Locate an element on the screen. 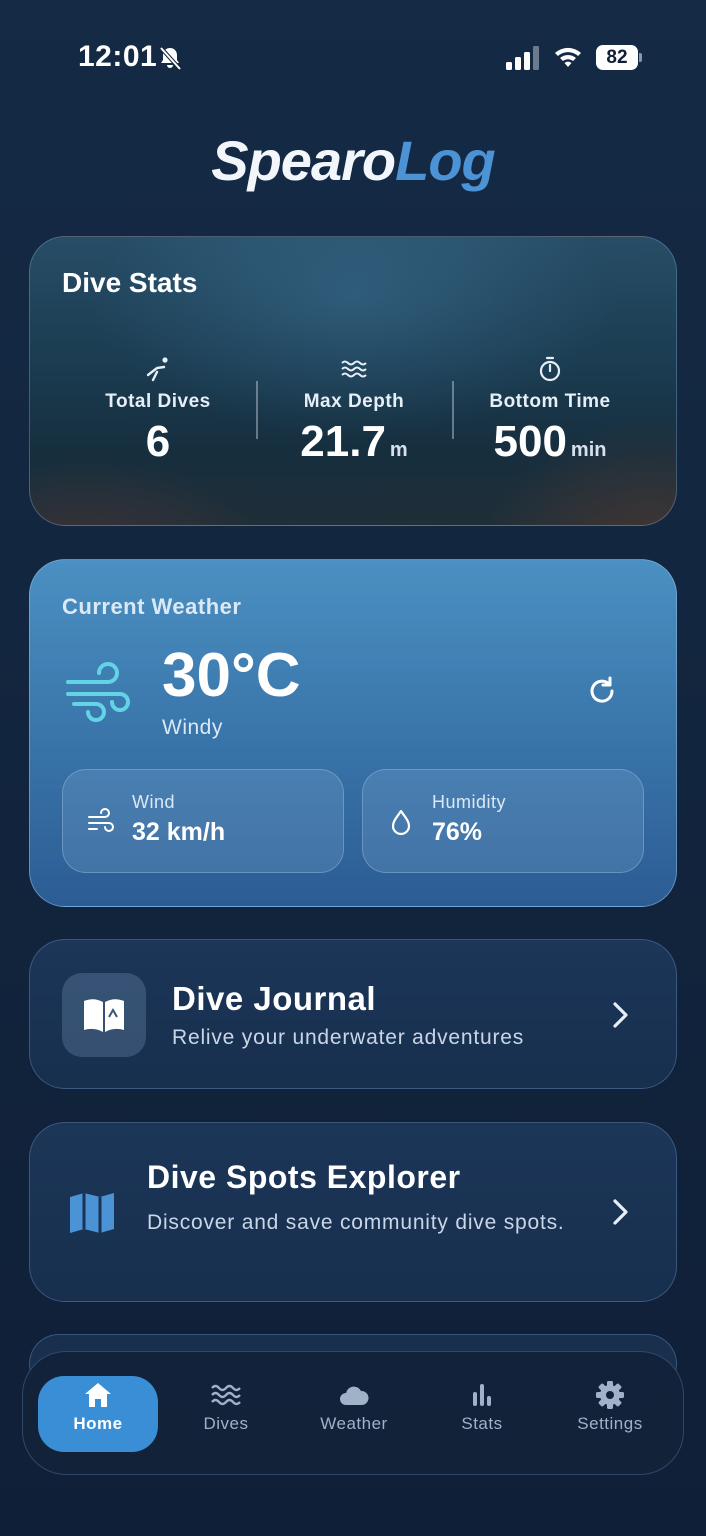  dive-stats-title: Dive Stats is located at coordinates (130, 282).